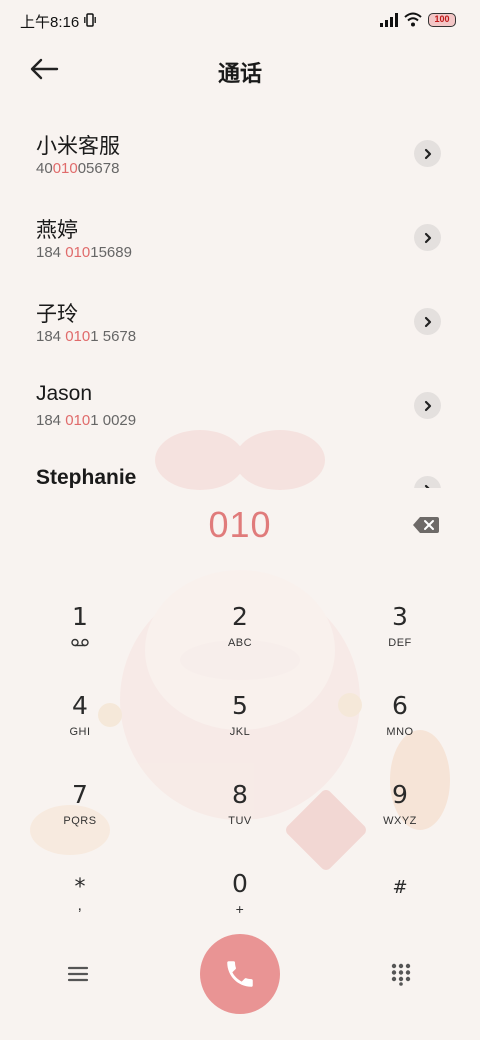 This screenshot has height=1040, width=480. What do you see at coordinates (240, 406) in the screenshot?
I see `contact-item: Jason 184 0101 0029` at bounding box center [240, 406].